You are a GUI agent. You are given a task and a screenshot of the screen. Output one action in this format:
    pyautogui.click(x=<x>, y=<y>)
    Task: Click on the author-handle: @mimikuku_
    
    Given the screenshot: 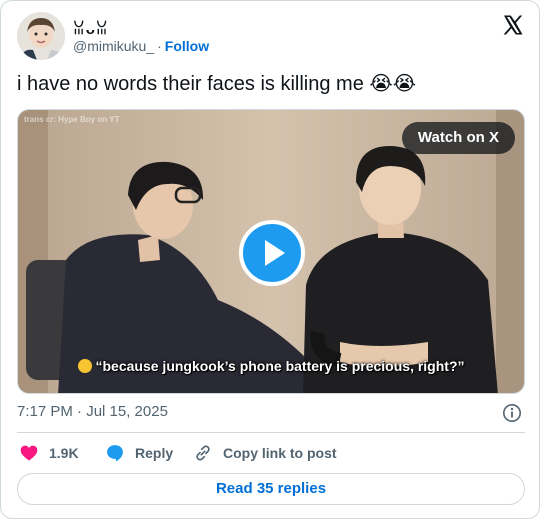 What is the action you would take?
    pyautogui.click(x=113, y=46)
    